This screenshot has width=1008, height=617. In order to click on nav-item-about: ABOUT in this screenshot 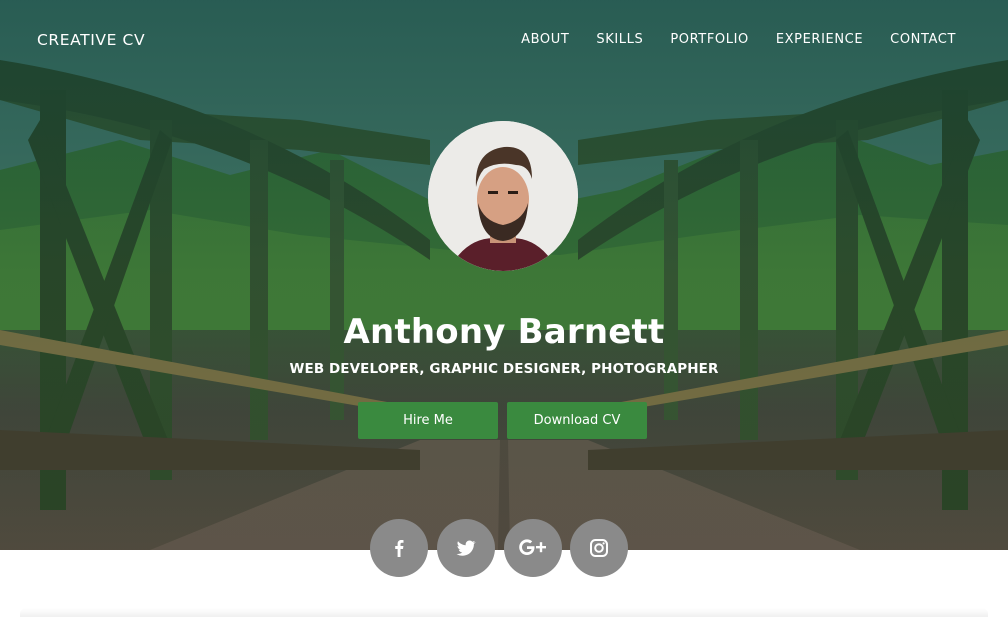, I will do `click(545, 39)`.